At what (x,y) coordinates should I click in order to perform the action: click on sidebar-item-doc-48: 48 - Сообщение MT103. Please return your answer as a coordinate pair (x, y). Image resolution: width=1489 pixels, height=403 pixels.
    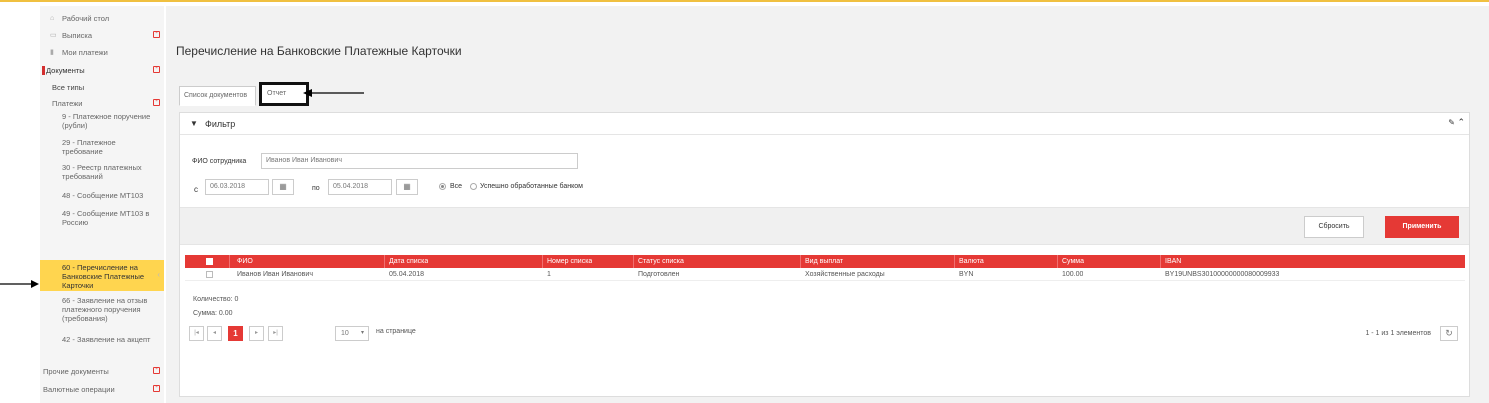
    Looking at the image, I should click on (102, 196).